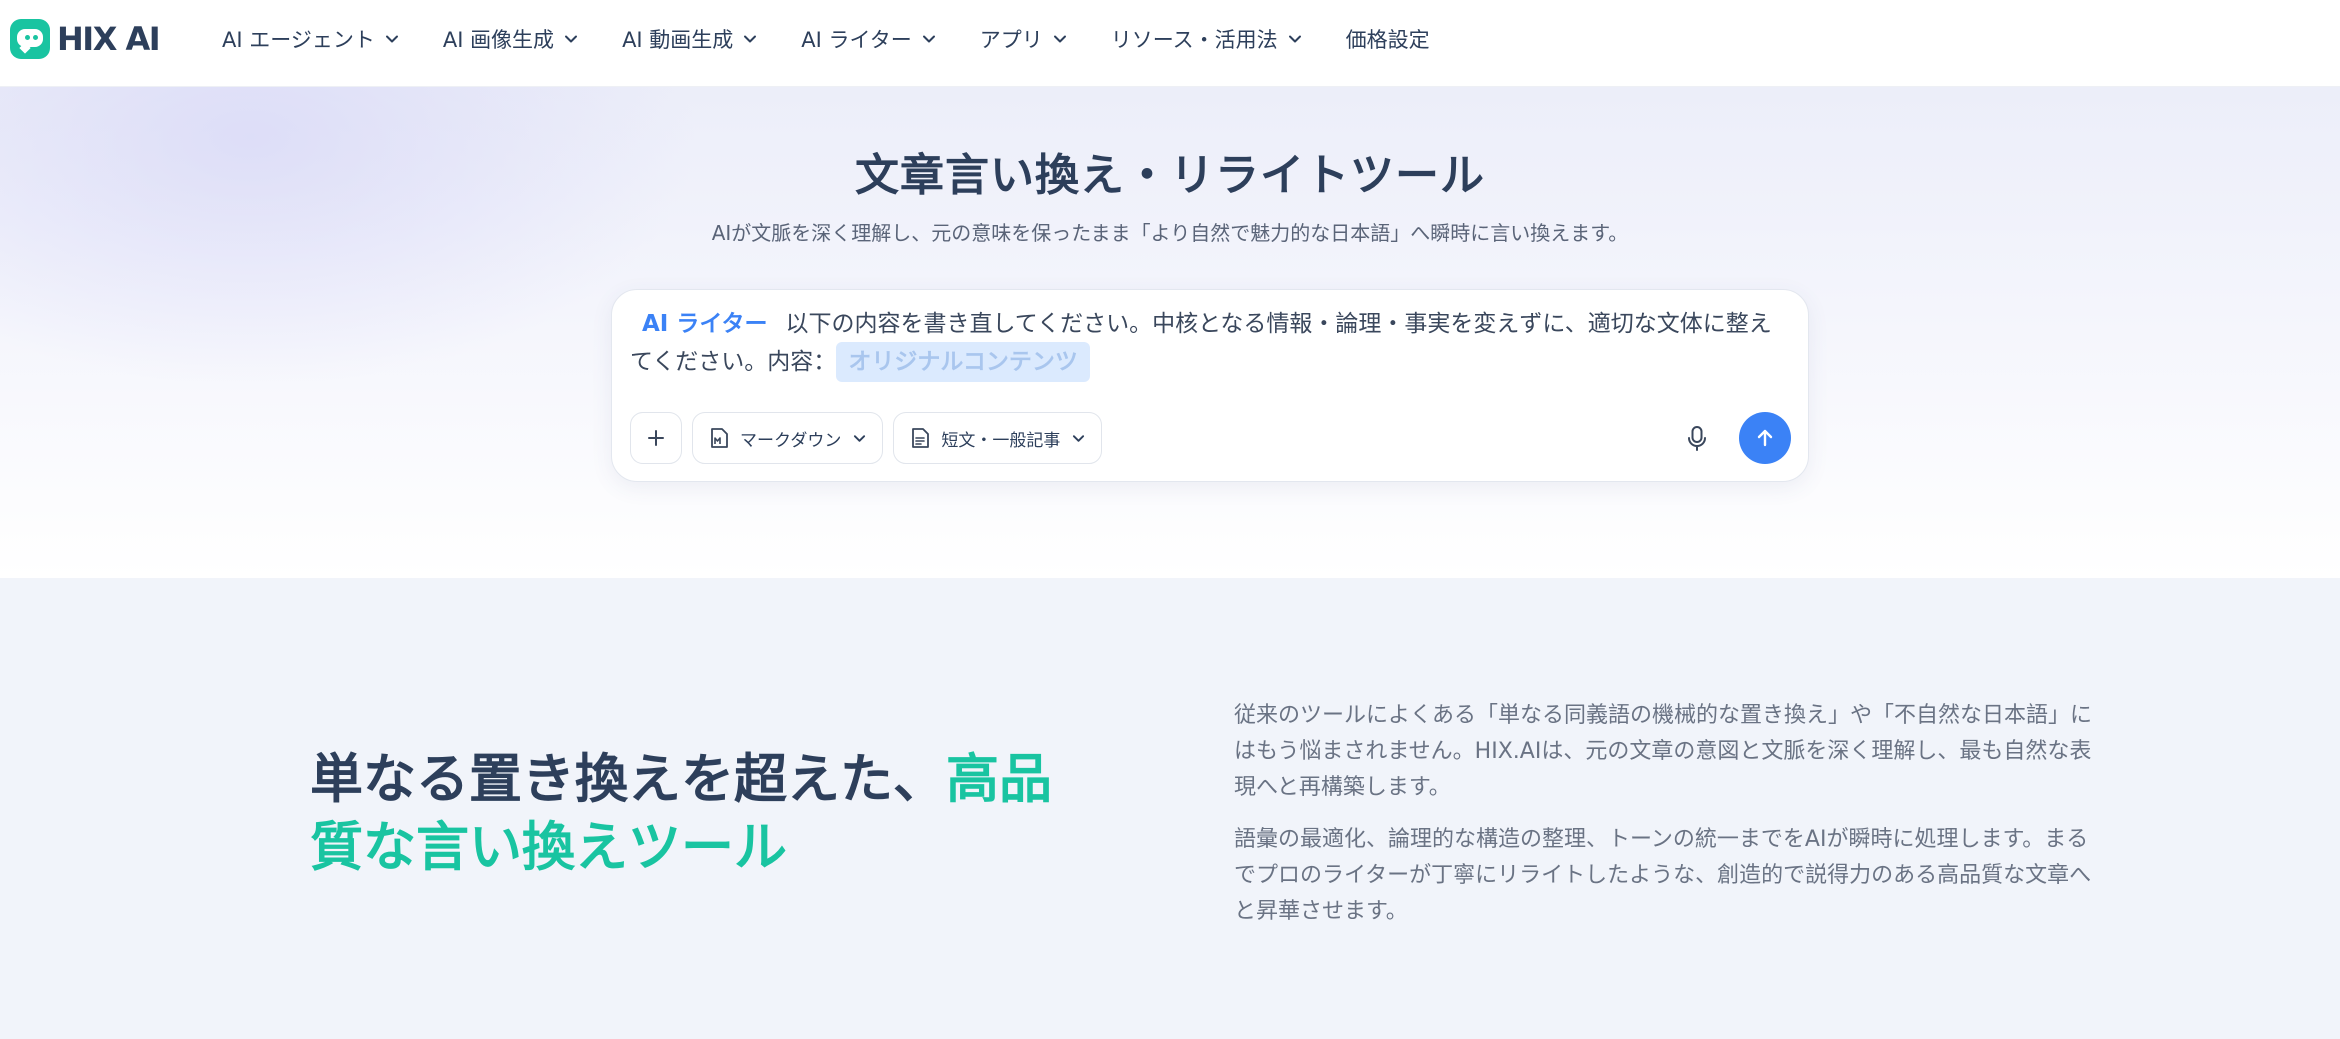 This screenshot has width=2340, height=1039. I want to click on prompt-toolbar: マークダウン 短文・一般記事, so click(871, 438).